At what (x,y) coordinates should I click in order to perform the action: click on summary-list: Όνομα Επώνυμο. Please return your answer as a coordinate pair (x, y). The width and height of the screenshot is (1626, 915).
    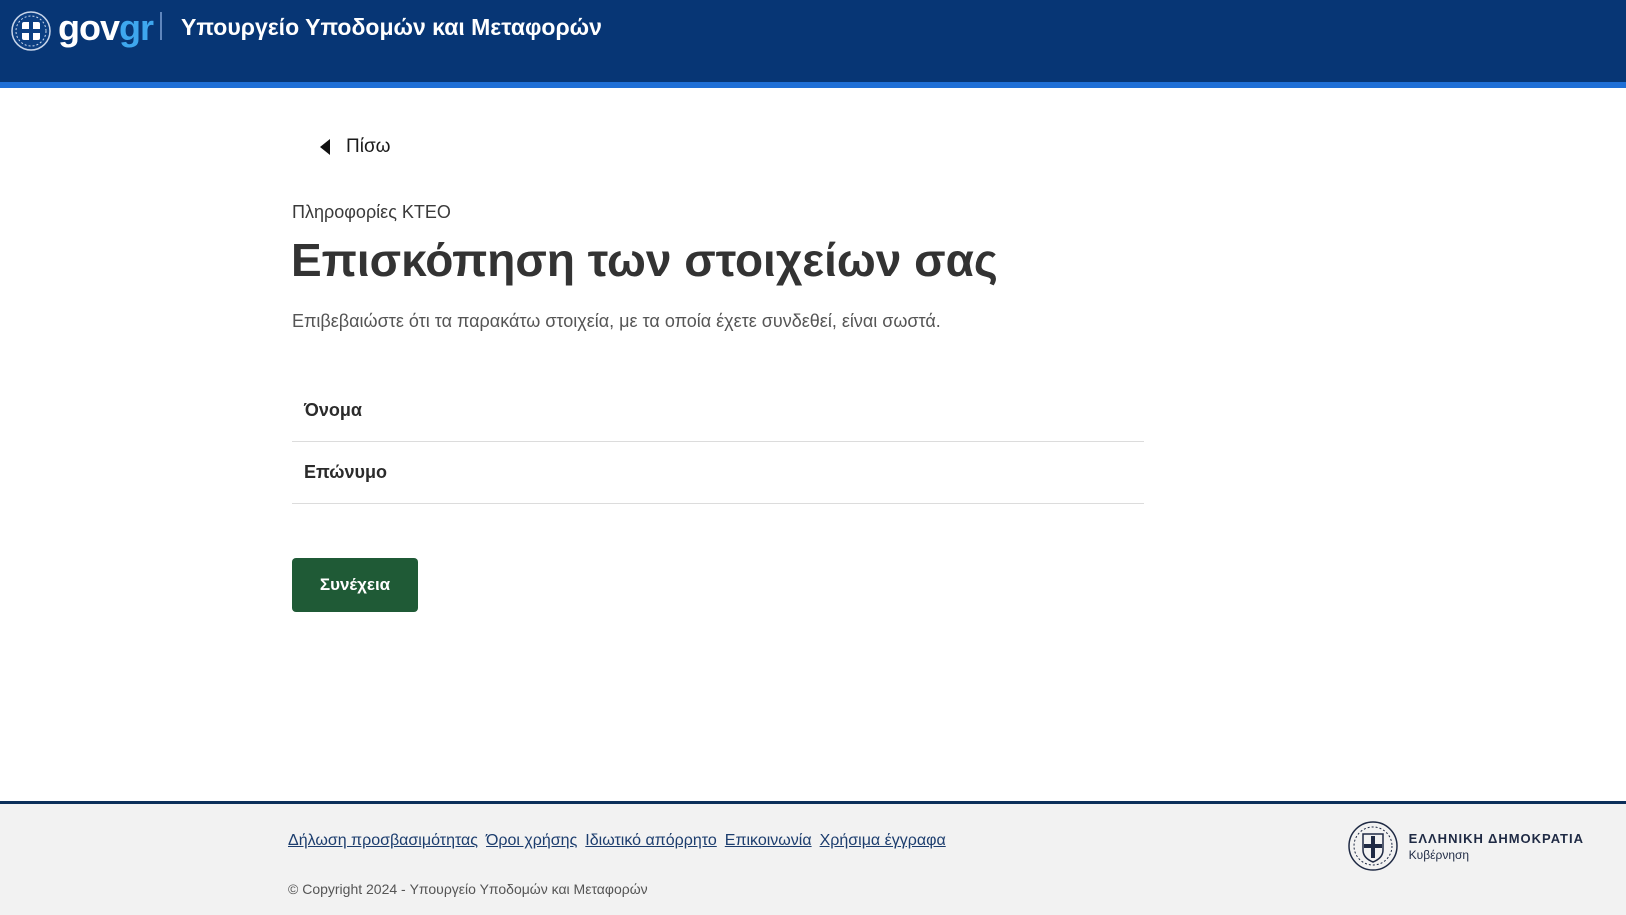
    Looking at the image, I should click on (718, 442).